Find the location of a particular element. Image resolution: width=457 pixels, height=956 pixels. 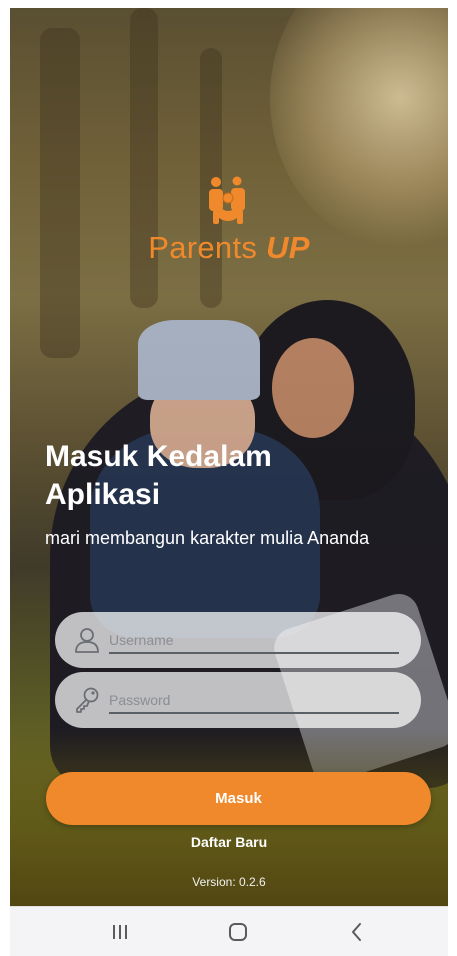

login-title: Masuk Kedalam Aplikasi is located at coordinates (158, 475).